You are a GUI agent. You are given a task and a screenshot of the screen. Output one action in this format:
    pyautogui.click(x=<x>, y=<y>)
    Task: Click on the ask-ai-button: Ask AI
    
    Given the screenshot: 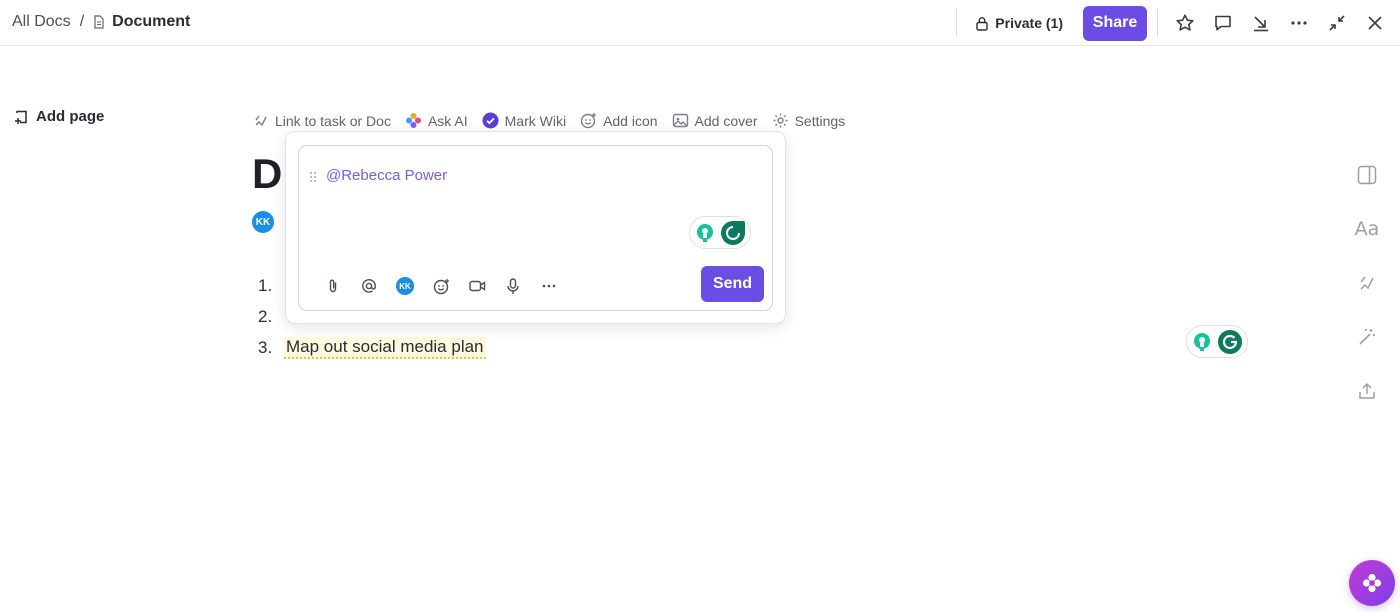 What is the action you would take?
    pyautogui.click(x=436, y=120)
    